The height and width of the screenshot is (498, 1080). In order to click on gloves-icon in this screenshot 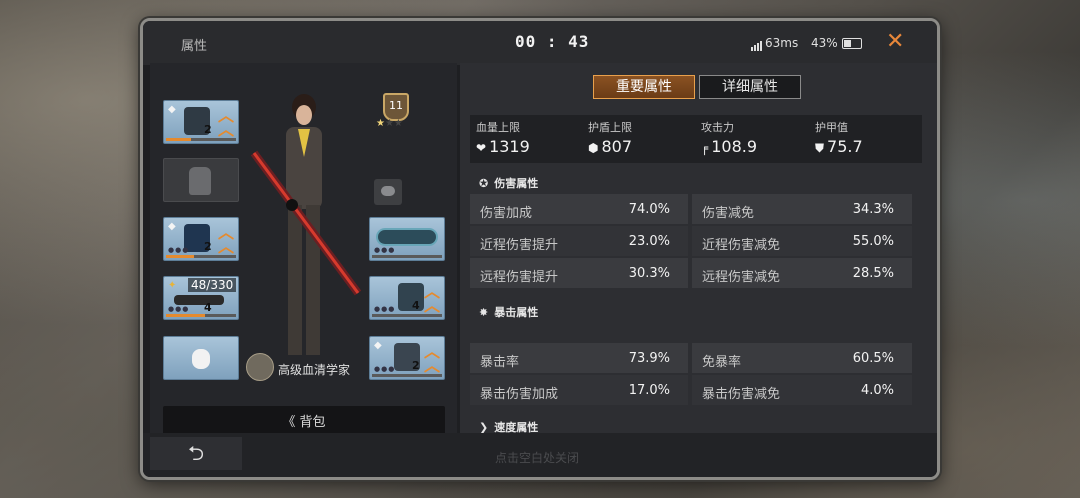, I will do `click(411, 297)`.